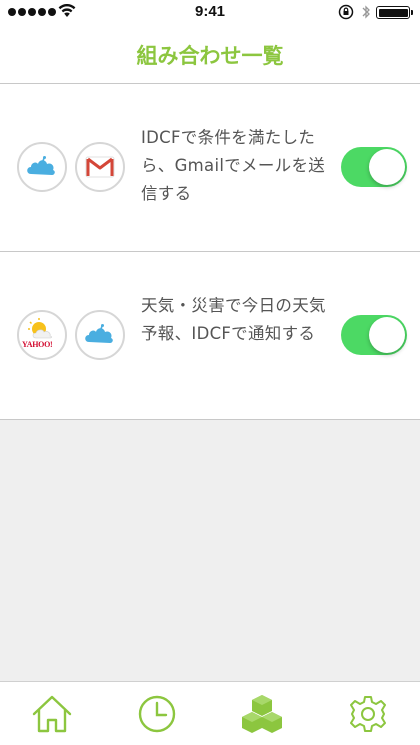 The width and height of the screenshot is (420, 745). Describe the element at coordinates (346, 12) in the screenshot. I see `rotation-lock-icon` at that location.